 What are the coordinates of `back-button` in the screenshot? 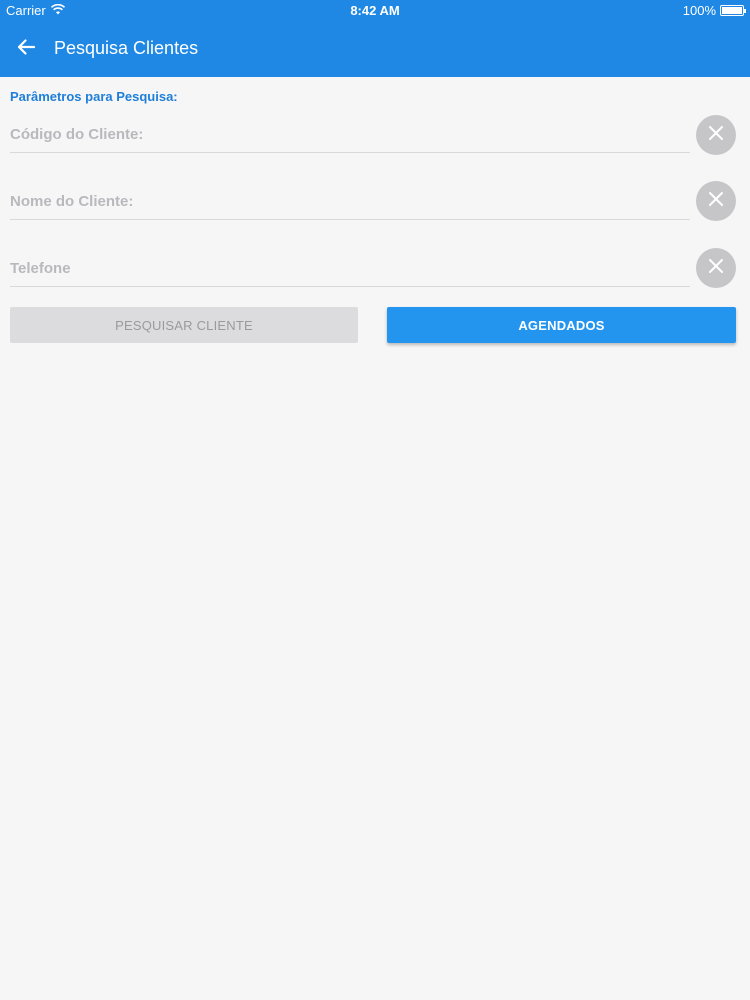 It's located at (26, 49).